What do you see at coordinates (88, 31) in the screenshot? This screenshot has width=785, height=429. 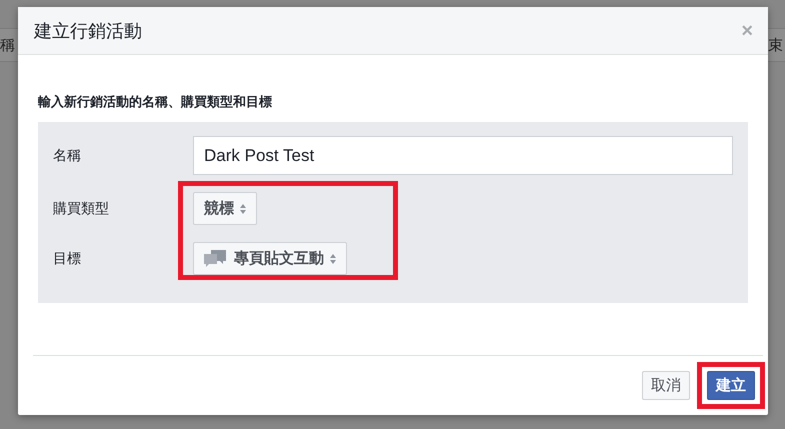 I see `dialog-title: 建立行銷活動` at bounding box center [88, 31].